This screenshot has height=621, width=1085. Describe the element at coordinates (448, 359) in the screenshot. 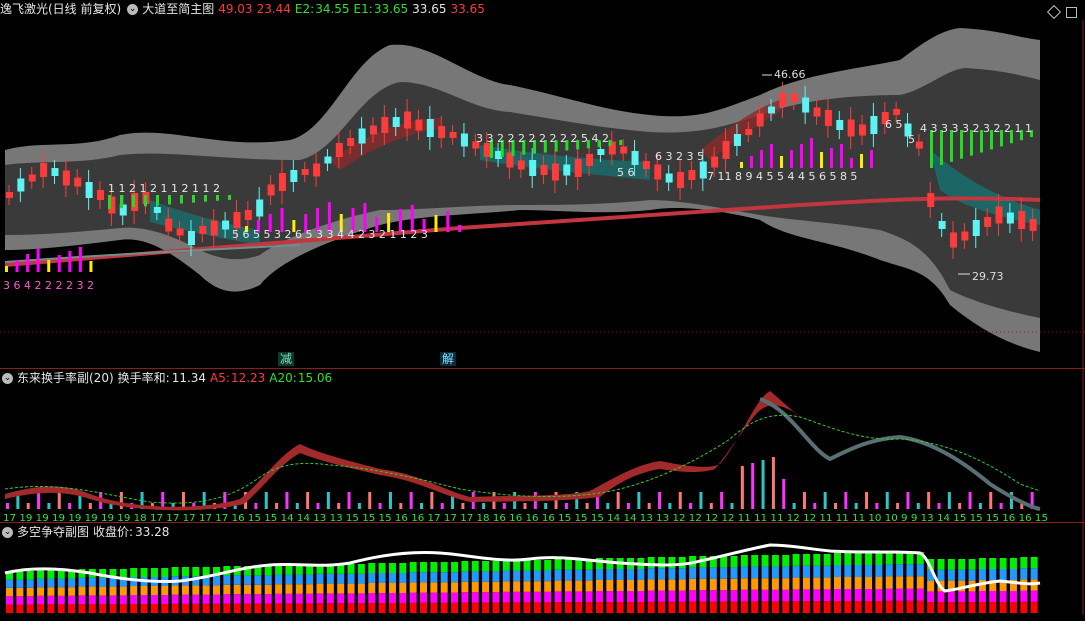

I see `tag-jie: 解` at that location.